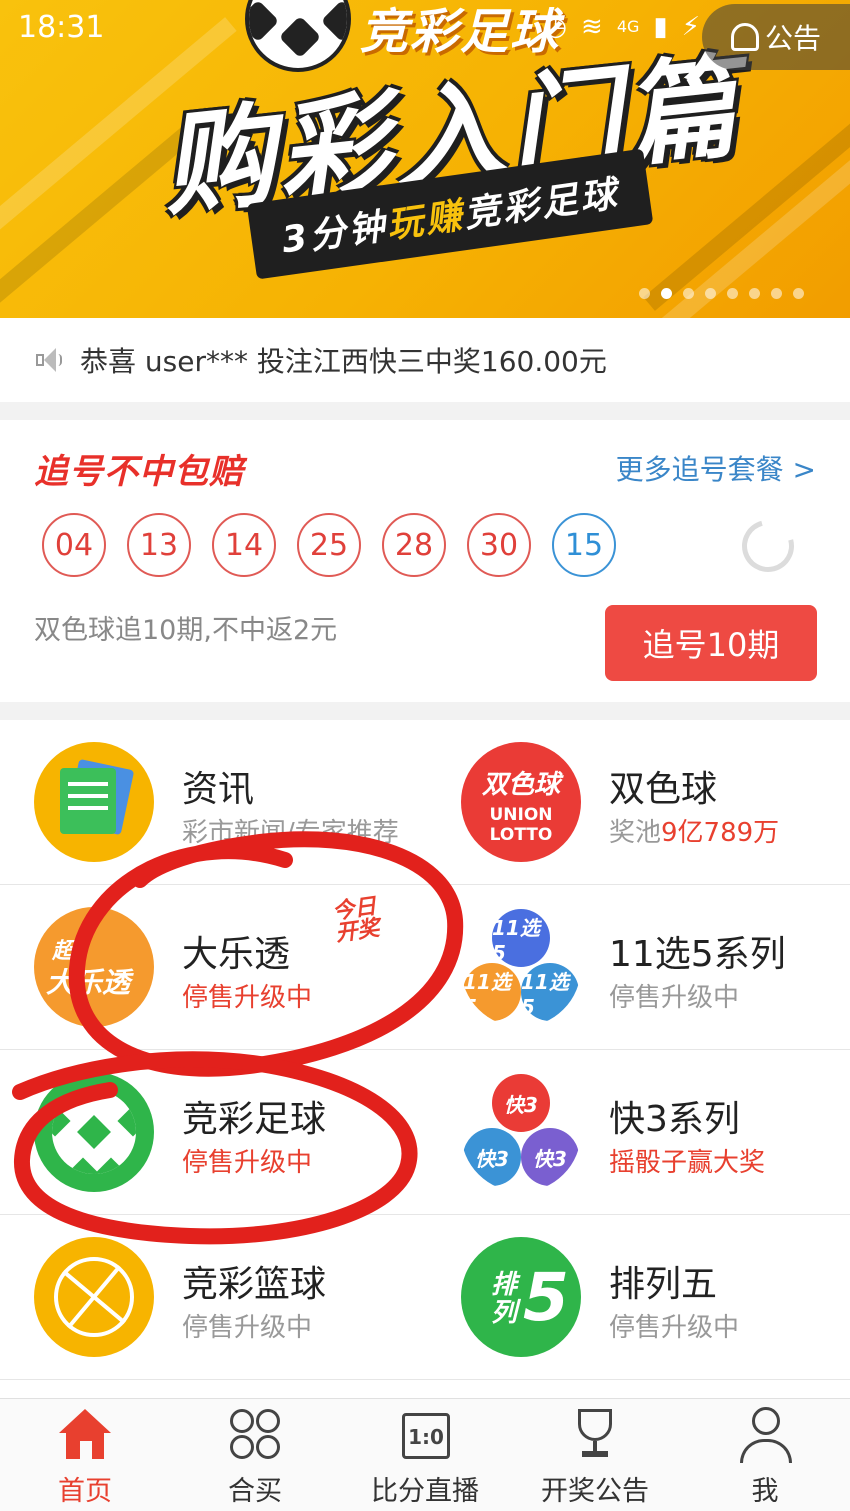 The image size is (850, 1511). I want to click on game-item-news: 资讯 彩市新闻/专家推荐, so click(212, 802).